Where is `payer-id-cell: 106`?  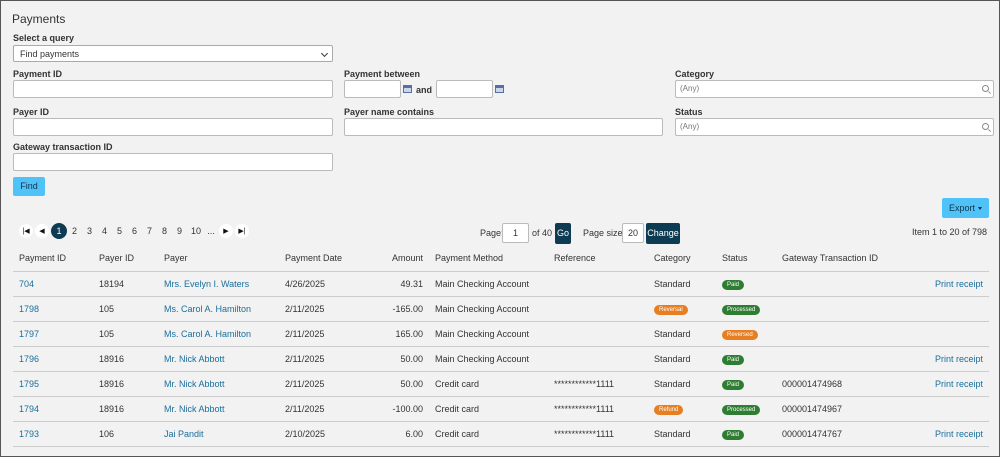 payer-id-cell: 106 is located at coordinates (125, 434).